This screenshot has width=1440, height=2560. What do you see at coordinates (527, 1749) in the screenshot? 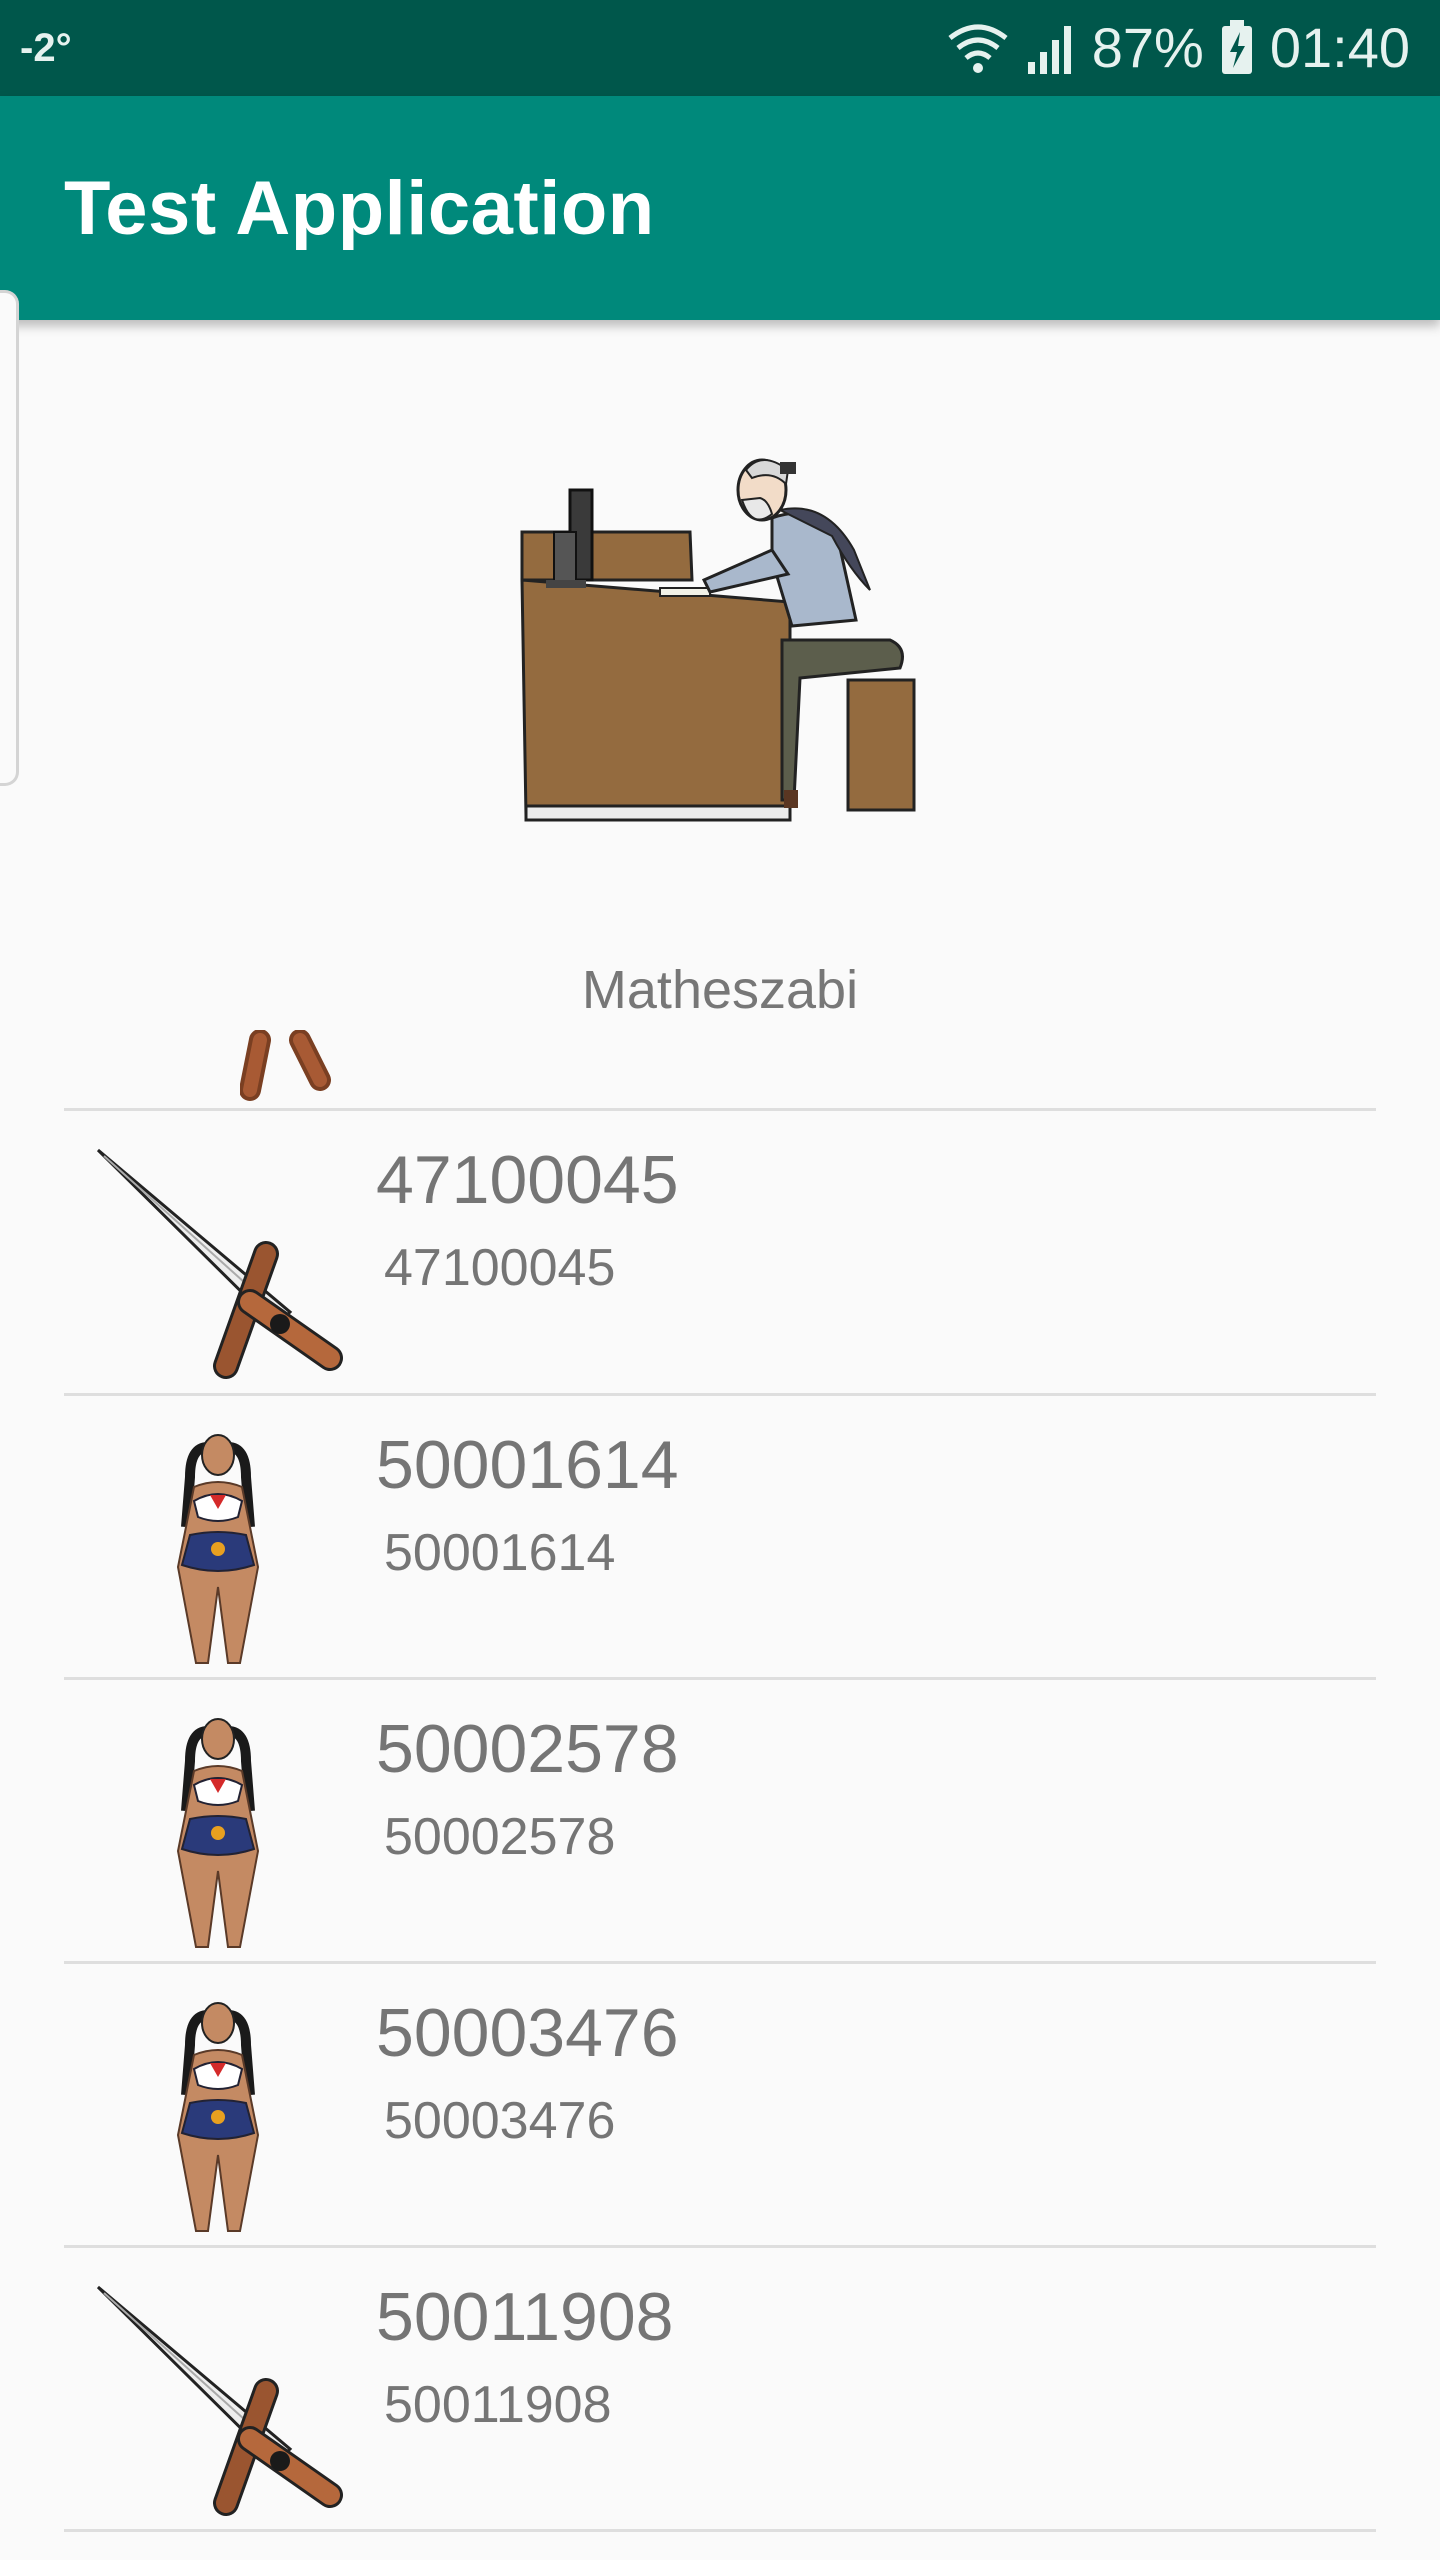
I see `item-title: 50002578` at bounding box center [527, 1749].